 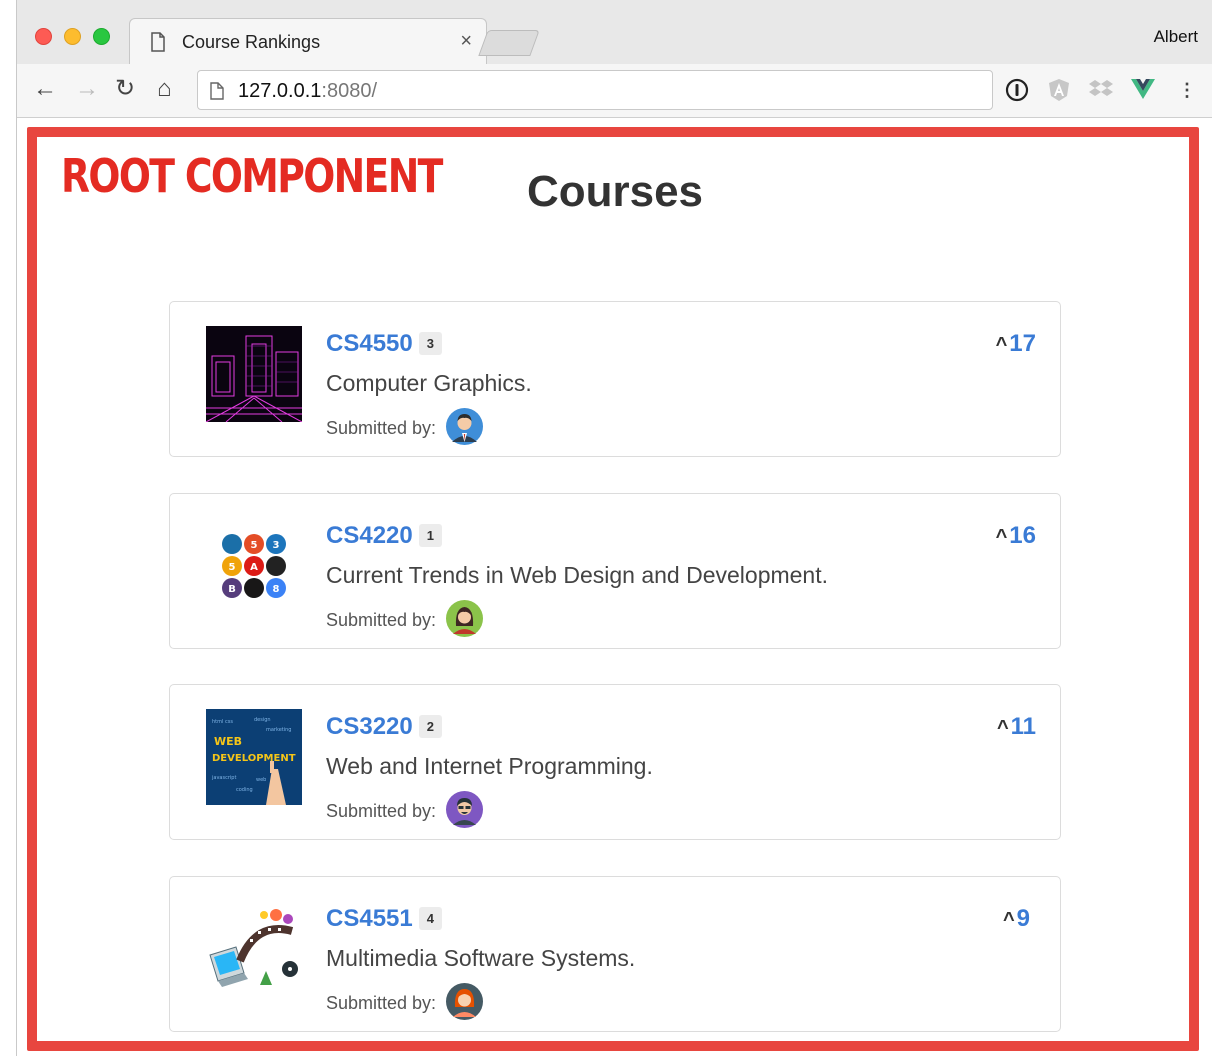 What do you see at coordinates (595, 90) in the screenshot?
I see `address-bar: 127.0.0.1:8080/` at bounding box center [595, 90].